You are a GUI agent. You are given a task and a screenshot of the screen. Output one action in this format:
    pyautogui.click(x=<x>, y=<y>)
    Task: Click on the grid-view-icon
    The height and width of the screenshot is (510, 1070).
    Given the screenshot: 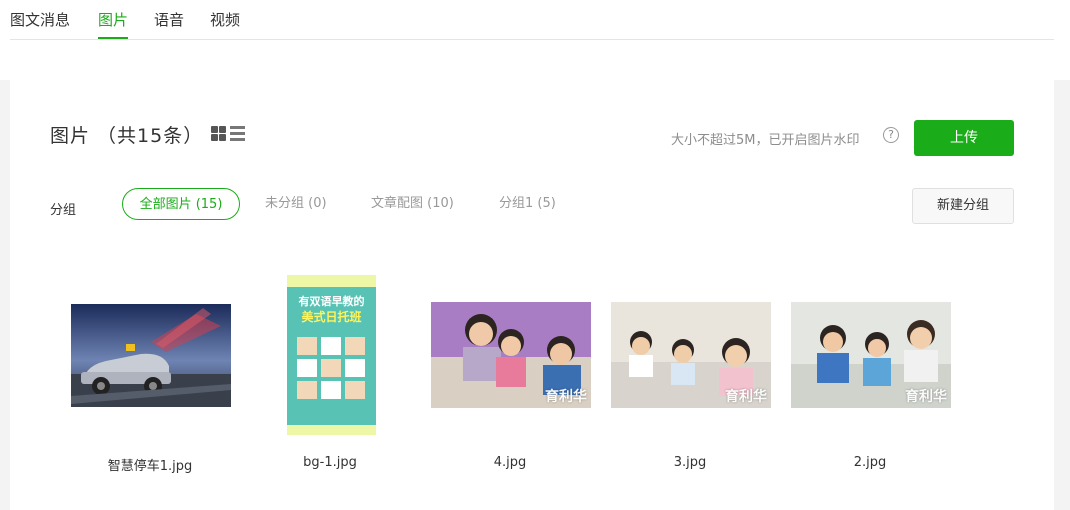 What is the action you would take?
    pyautogui.click(x=218, y=133)
    